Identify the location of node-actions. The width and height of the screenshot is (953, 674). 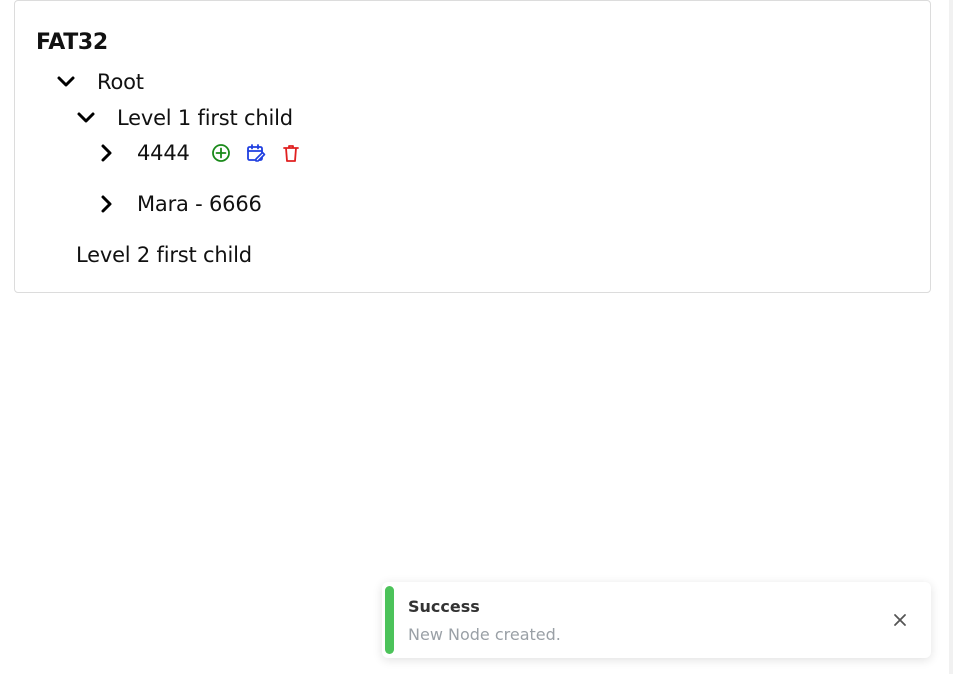
(256, 153).